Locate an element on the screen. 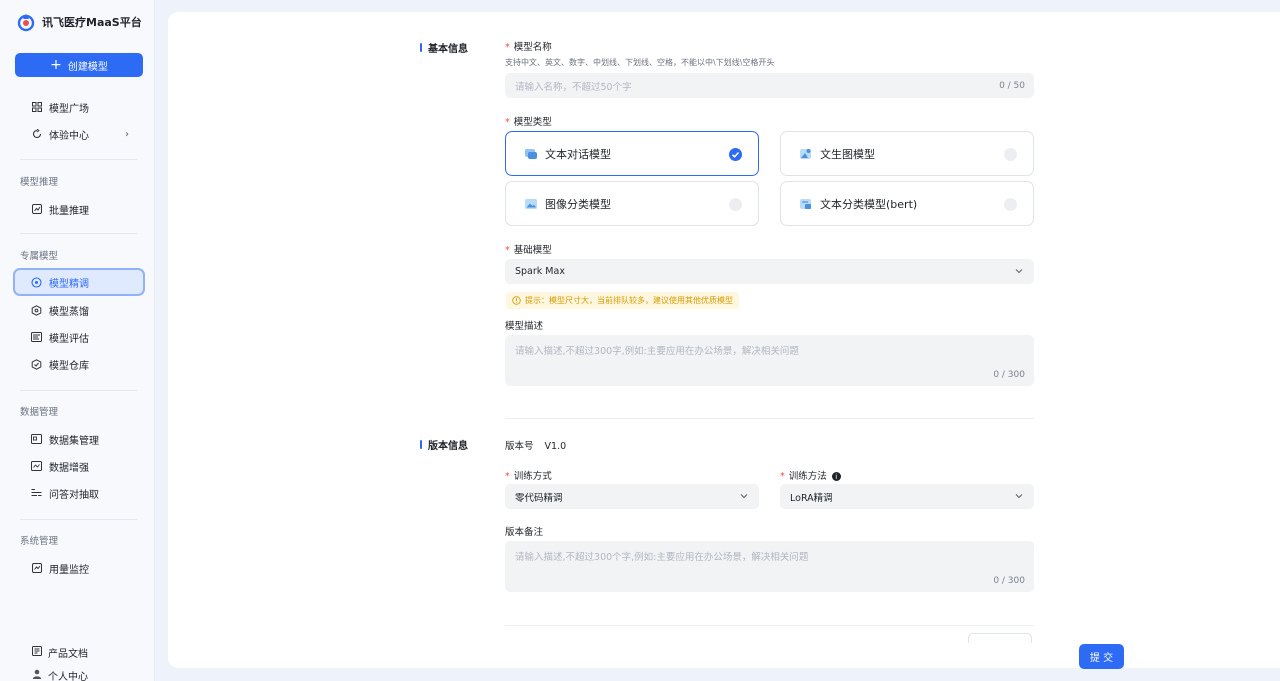  train-mode-label: * 训练方式 is located at coordinates (528, 476).